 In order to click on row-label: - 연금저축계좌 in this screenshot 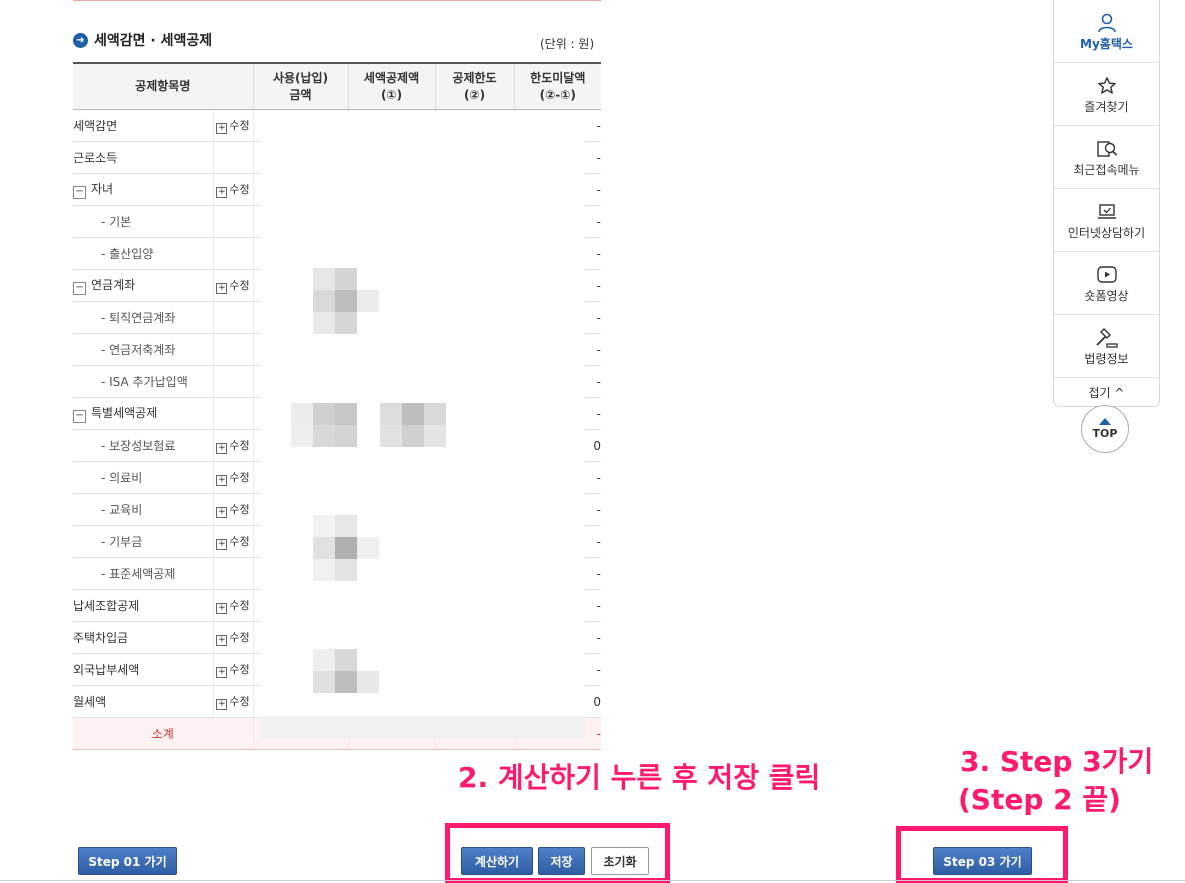, I will do `click(143, 349)`.